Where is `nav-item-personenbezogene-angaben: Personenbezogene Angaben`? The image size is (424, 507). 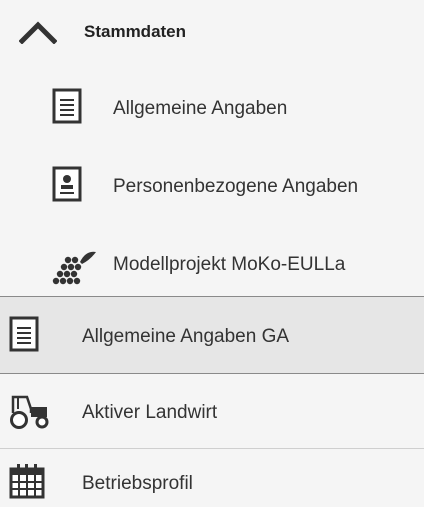
nav-item-personenbezogene-angaben: Personenbezogene Angaben is located at coordinates (212, 184).